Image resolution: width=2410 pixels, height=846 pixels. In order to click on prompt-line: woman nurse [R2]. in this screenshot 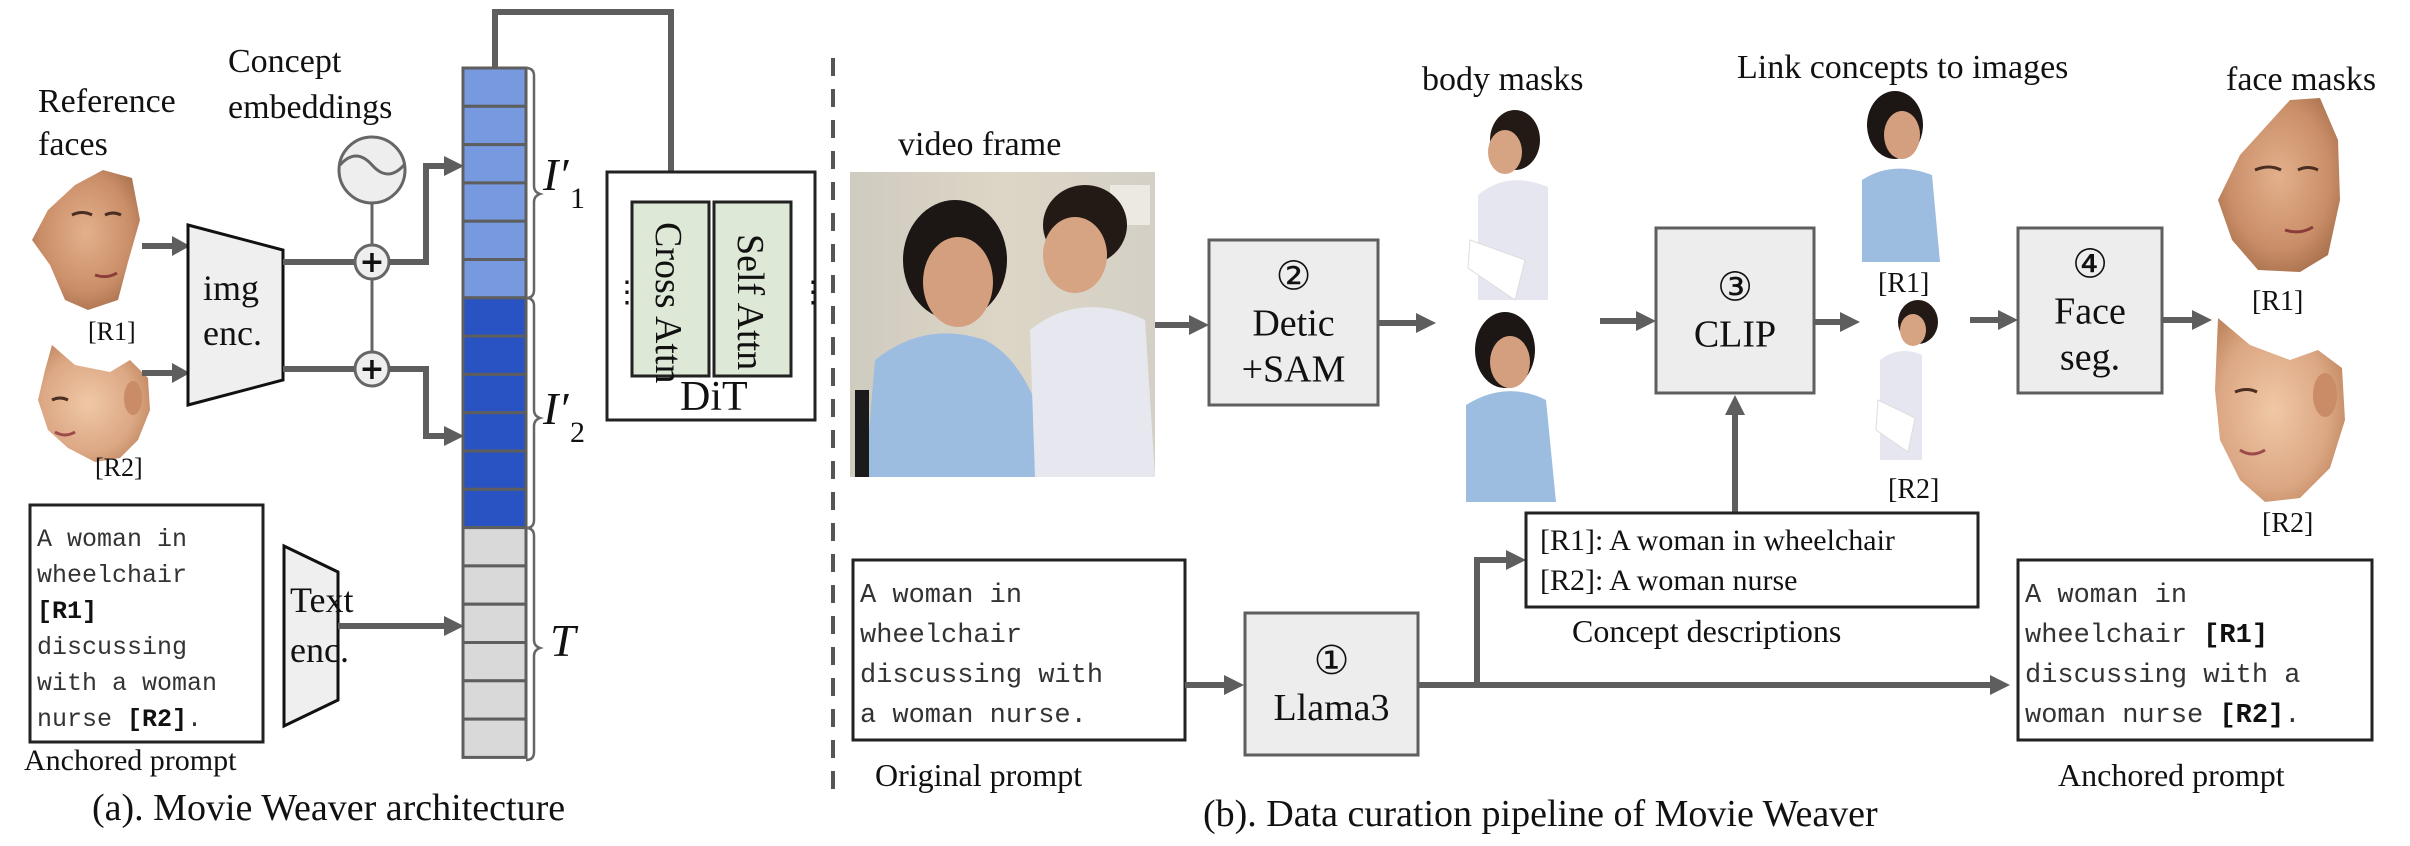, I will do `click(2162, 716)`.